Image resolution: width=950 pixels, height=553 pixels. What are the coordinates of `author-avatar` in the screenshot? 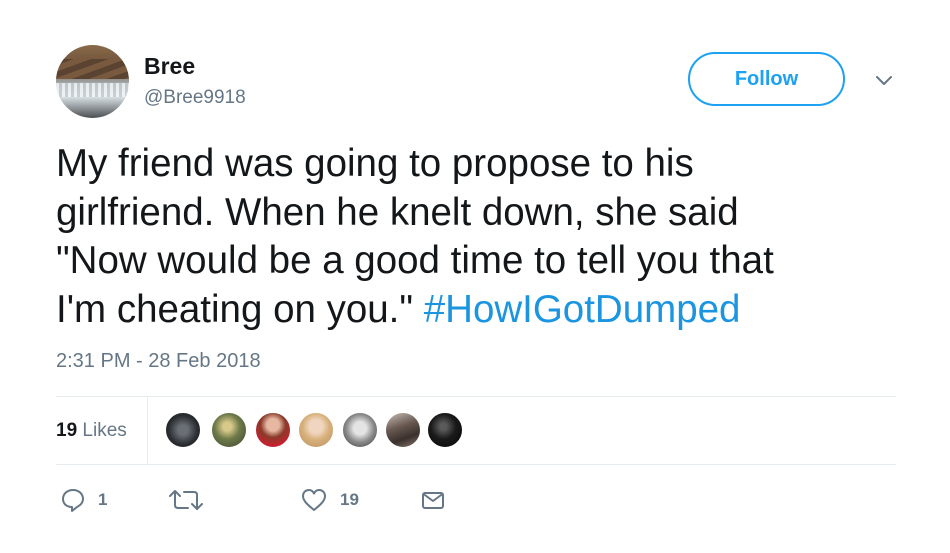 It's located at (92, 81).